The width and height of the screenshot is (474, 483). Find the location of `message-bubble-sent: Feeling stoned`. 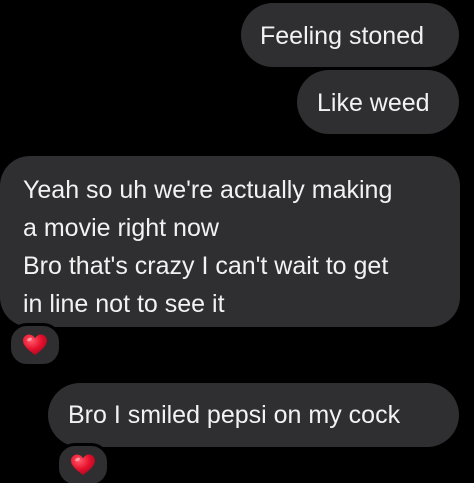

message-bubble-sent: Feeling stoned is located at coordinates (350, 35).